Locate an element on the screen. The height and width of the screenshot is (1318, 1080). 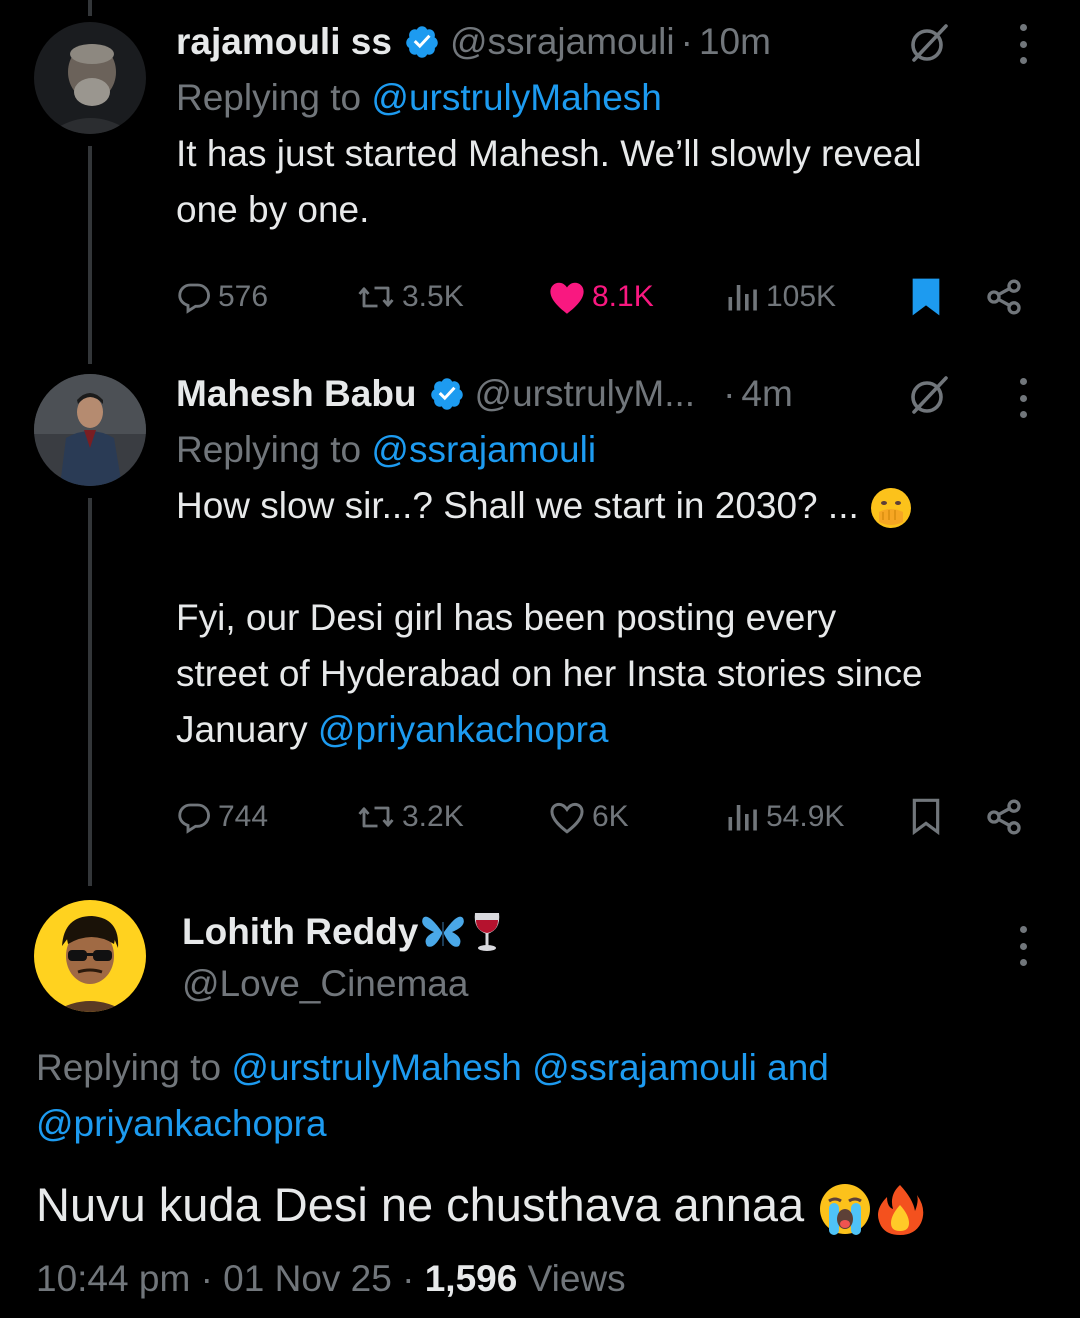
tweet-date: 01 Nov 25 is located at coordinates (307, 1278).